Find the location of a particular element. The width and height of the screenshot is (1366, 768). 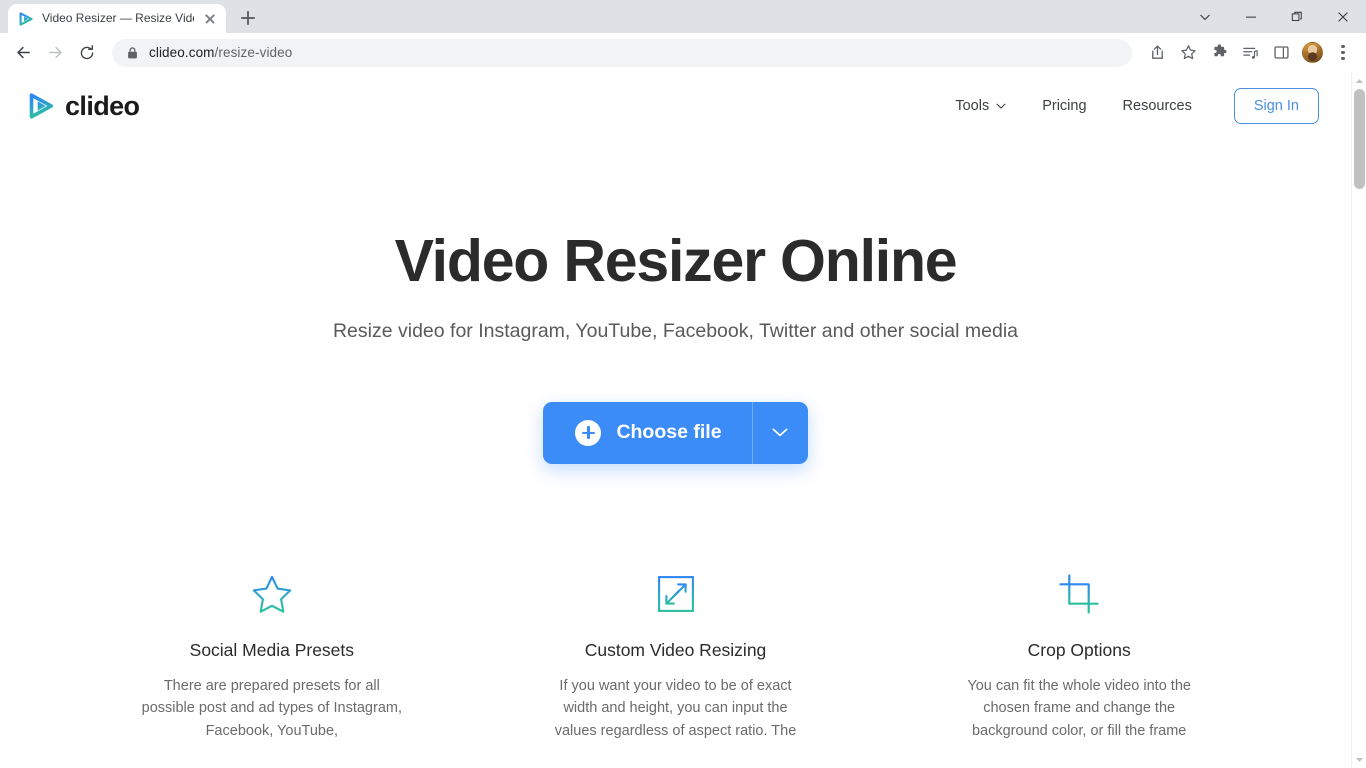

maximize-button is located at coordinates (1297, 16).